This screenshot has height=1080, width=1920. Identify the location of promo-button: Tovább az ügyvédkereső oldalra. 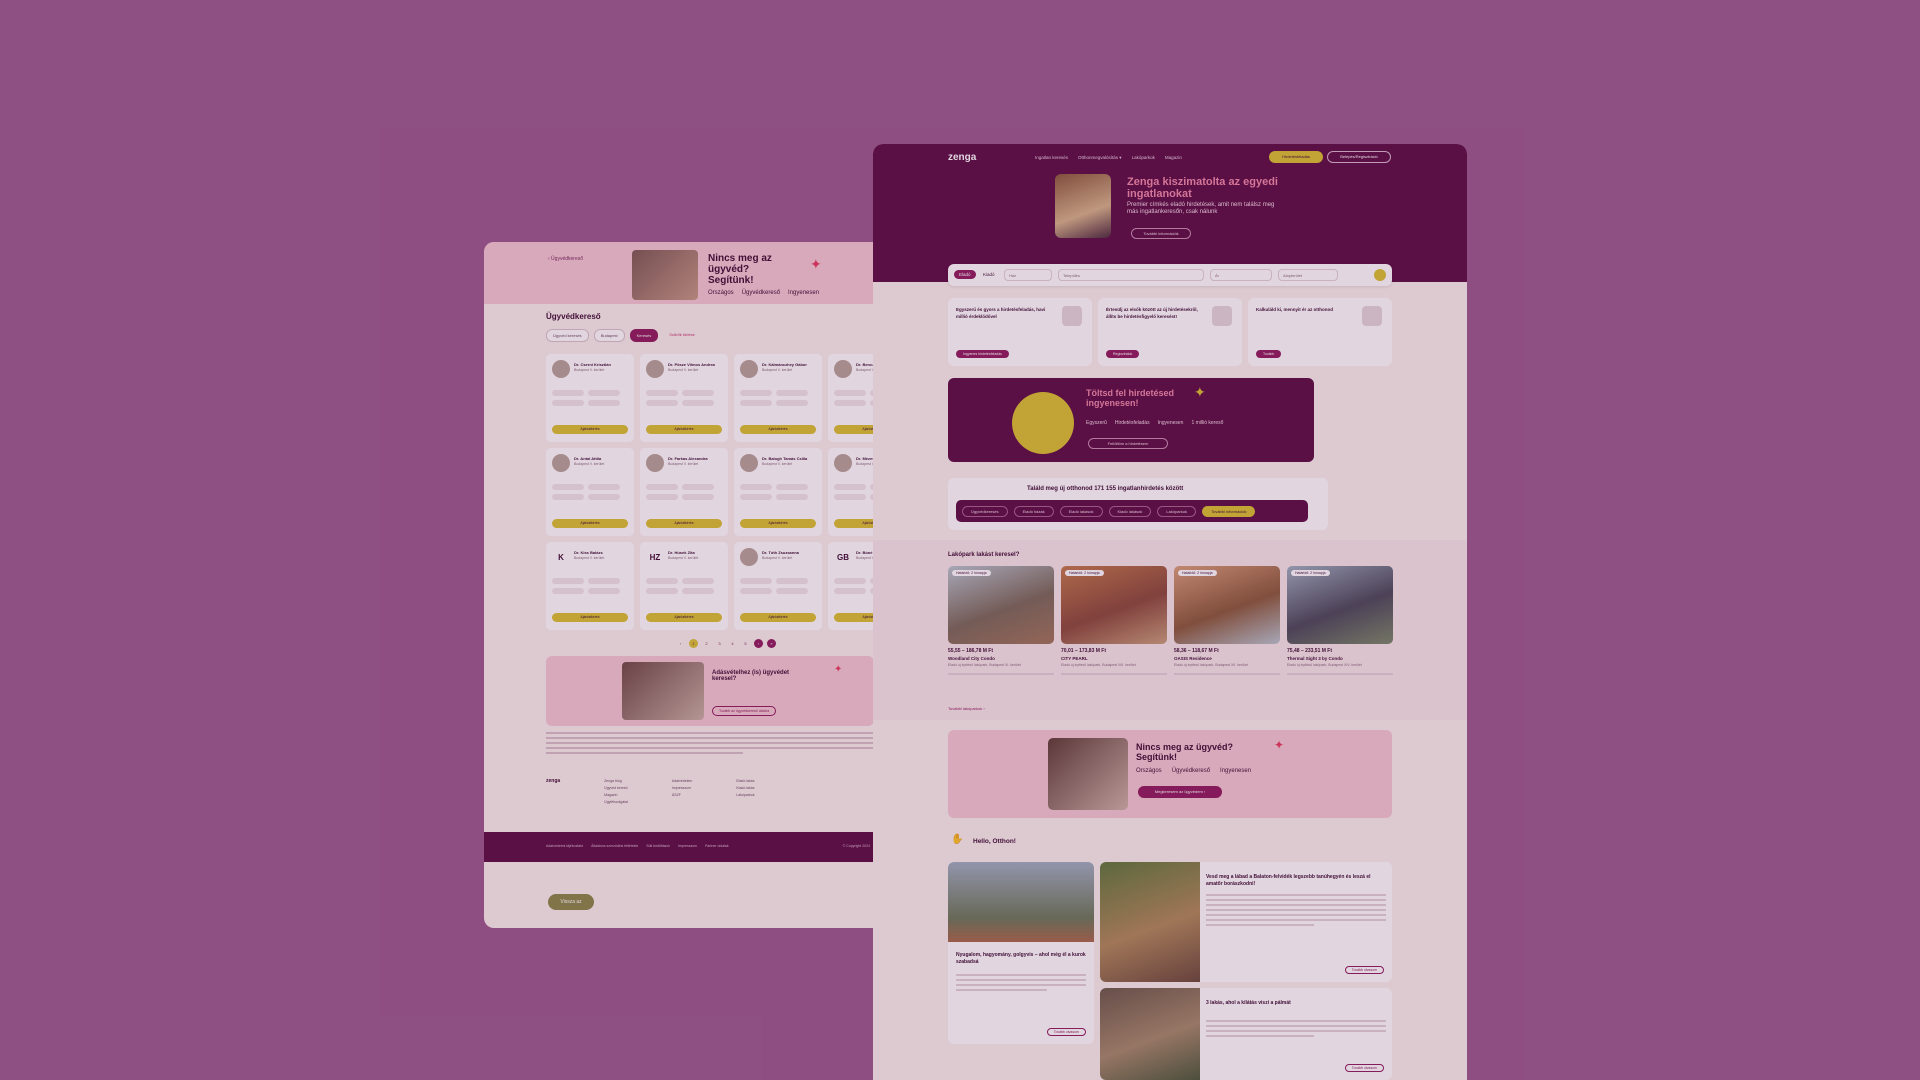
(744, 711).